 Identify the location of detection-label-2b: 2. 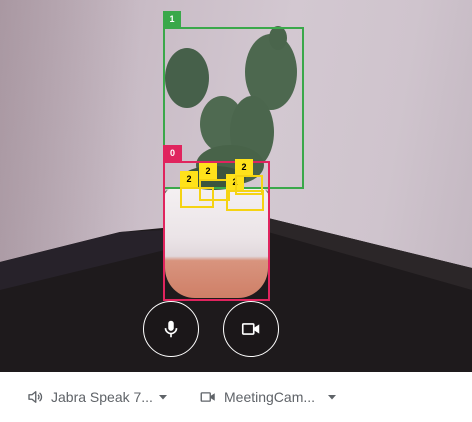
(208, 171).